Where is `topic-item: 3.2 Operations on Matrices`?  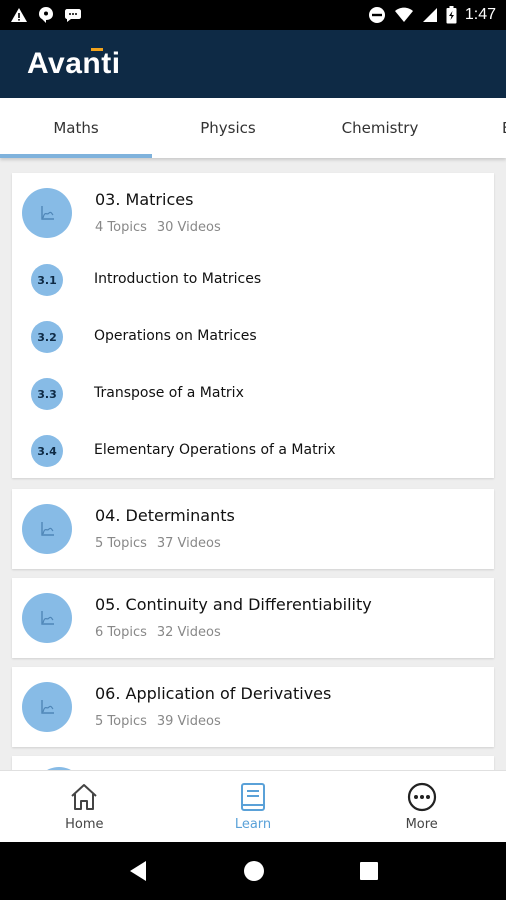
topic-item: 3.2 Operations on Matrices is located at coordinates (253, 338).